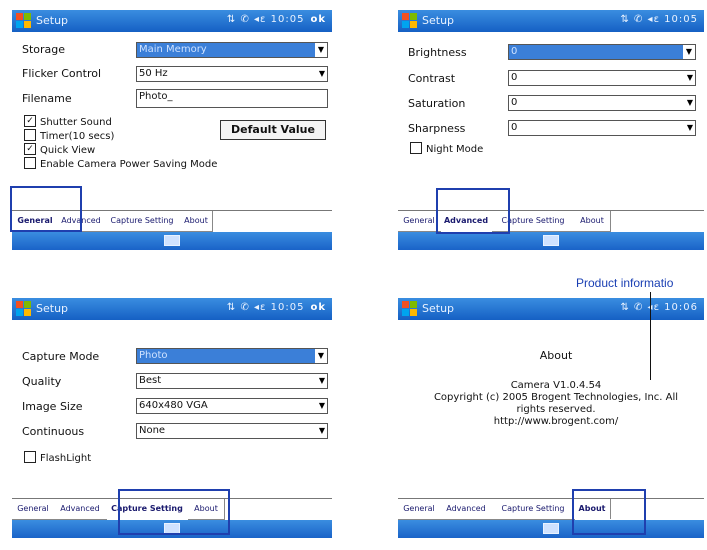 This screenshot has height=550, width=707. Describe the element at coordinates (602, 103) in the screenshot. I see `saturation-select: 0 ▼` at that location.